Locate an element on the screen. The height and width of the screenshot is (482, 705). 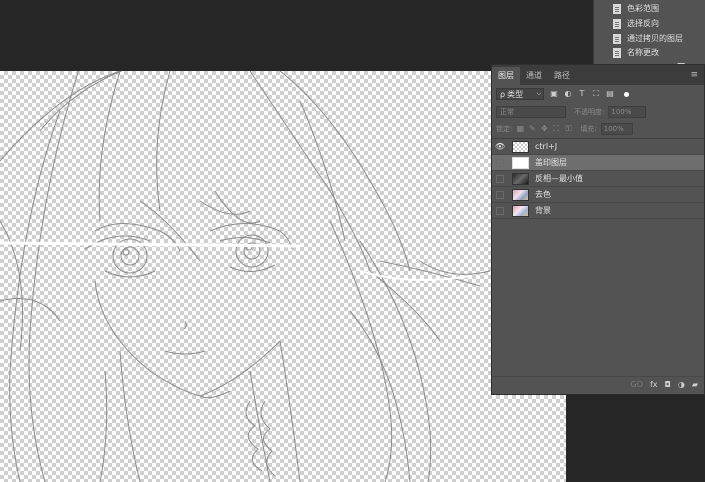
lock-brush-icon: ✎ is located at coordinates (532, 128).